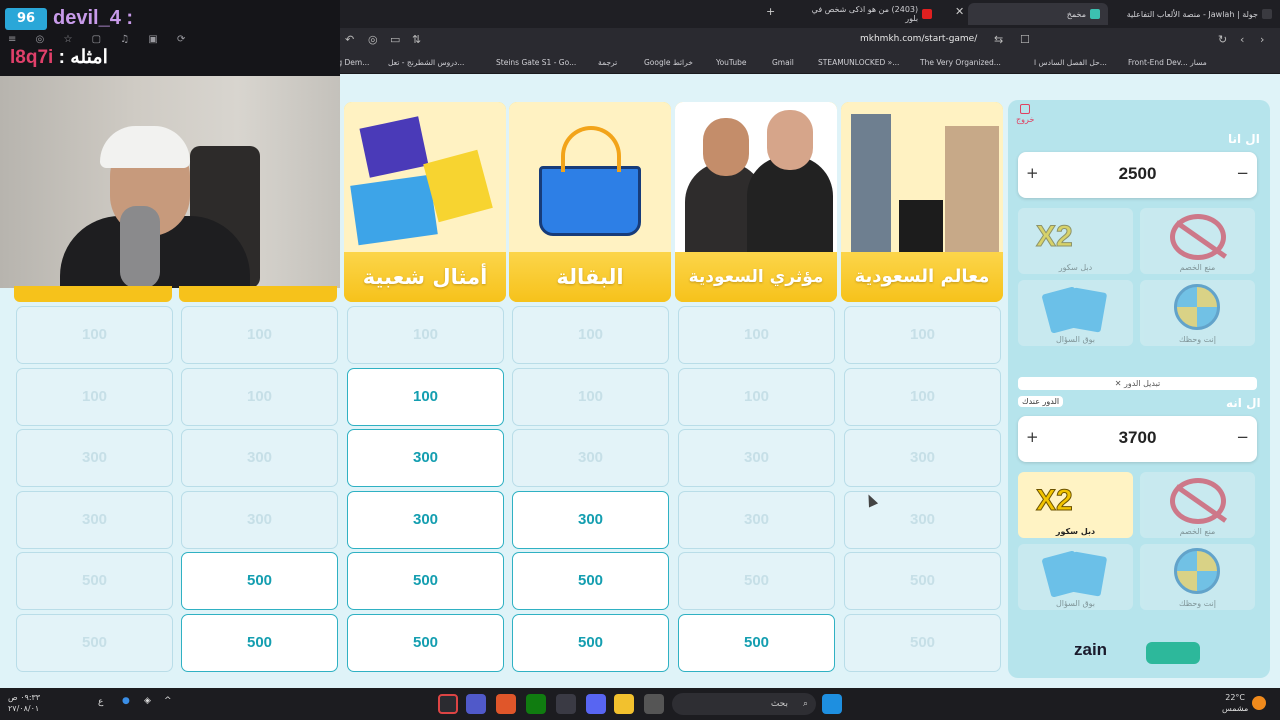 Image resolution: width=1280 pixels, height=720 pixels. Describe the element at coordinates (918, 39) in the screenshot. I see `url-text: mkhmkh.com/start-game/` at that location.